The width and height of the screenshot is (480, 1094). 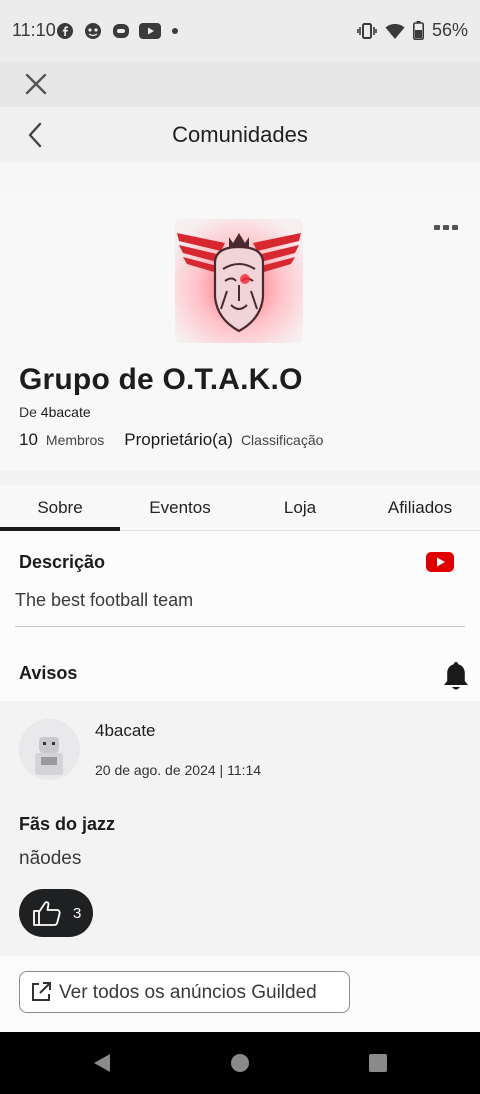 I want to click on game-icon, so click(x=93, y=31).